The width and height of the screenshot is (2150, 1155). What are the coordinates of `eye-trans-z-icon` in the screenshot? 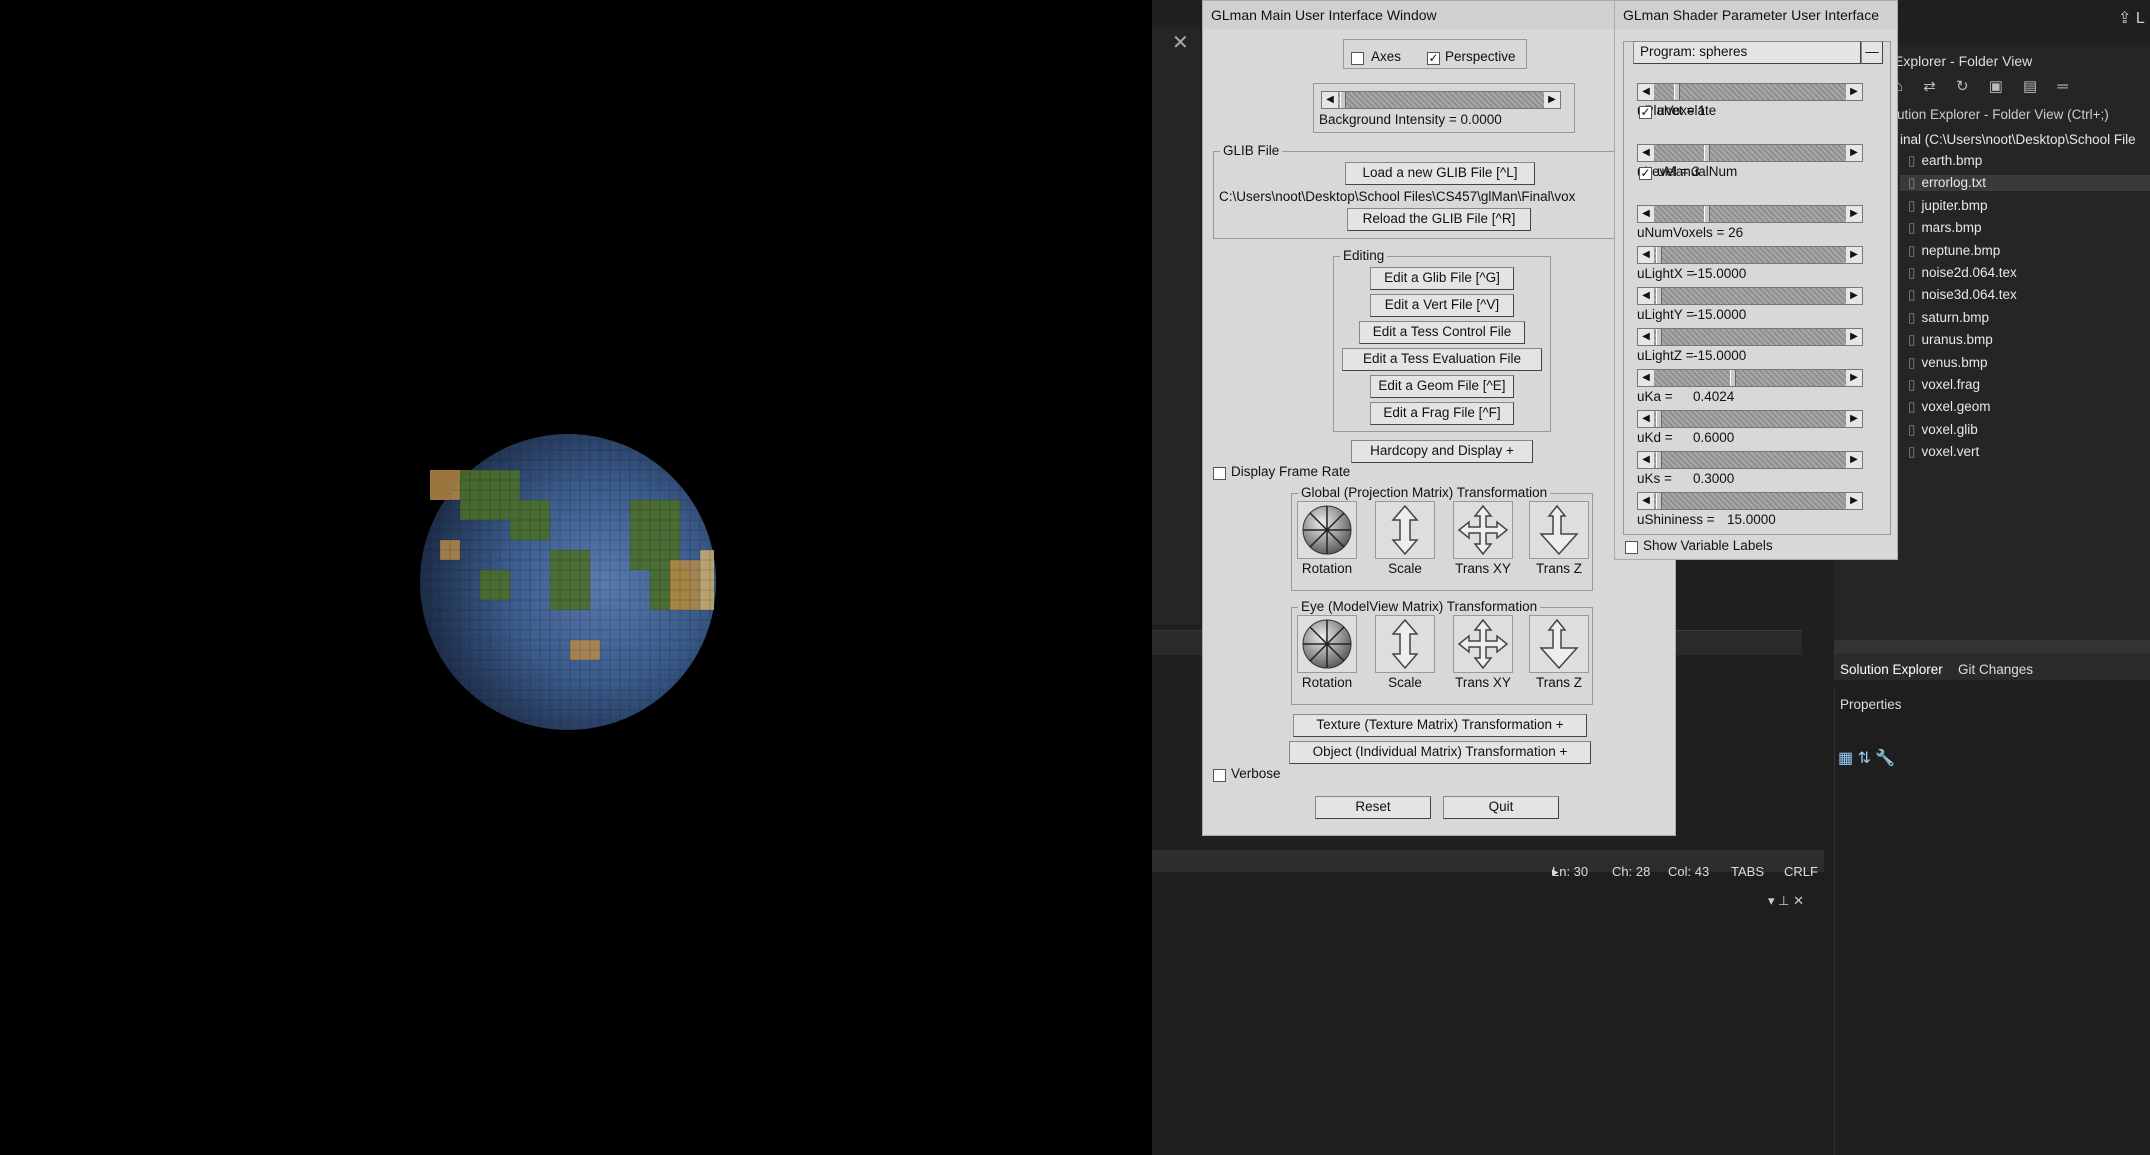 It's located at (1559, 644).